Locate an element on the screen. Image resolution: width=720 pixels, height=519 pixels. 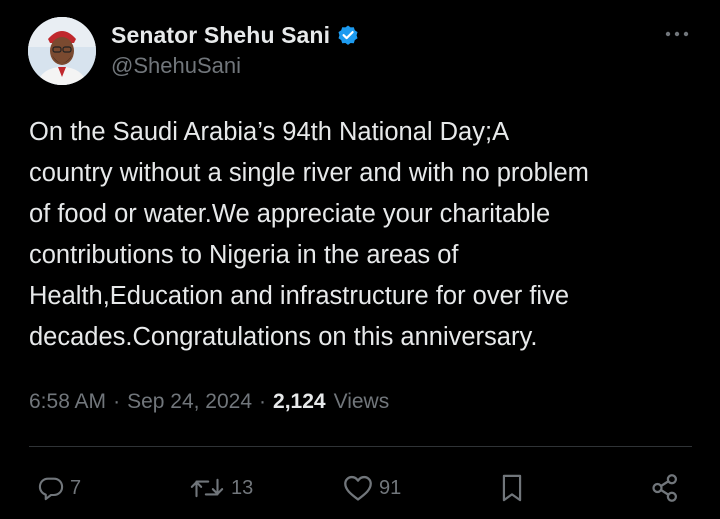
share-button is located at coordinates (665, 488).